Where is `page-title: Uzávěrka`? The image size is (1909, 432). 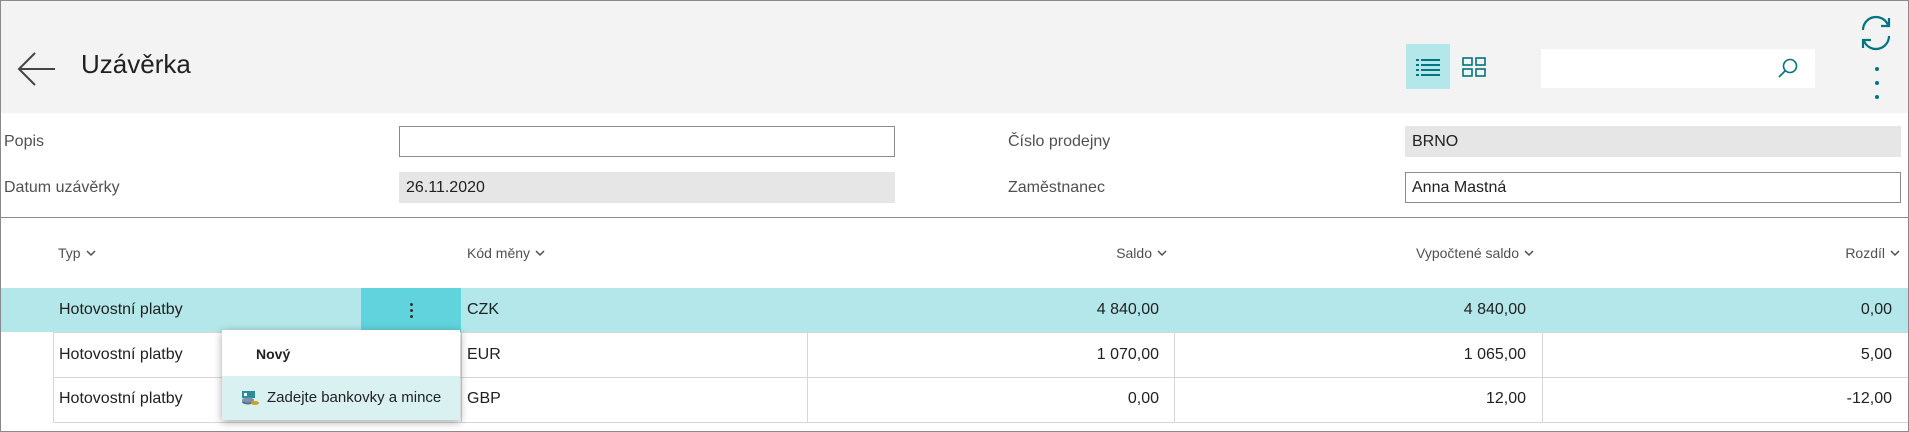 page-title: Uzávěrka is located at coordinates (136, 64).